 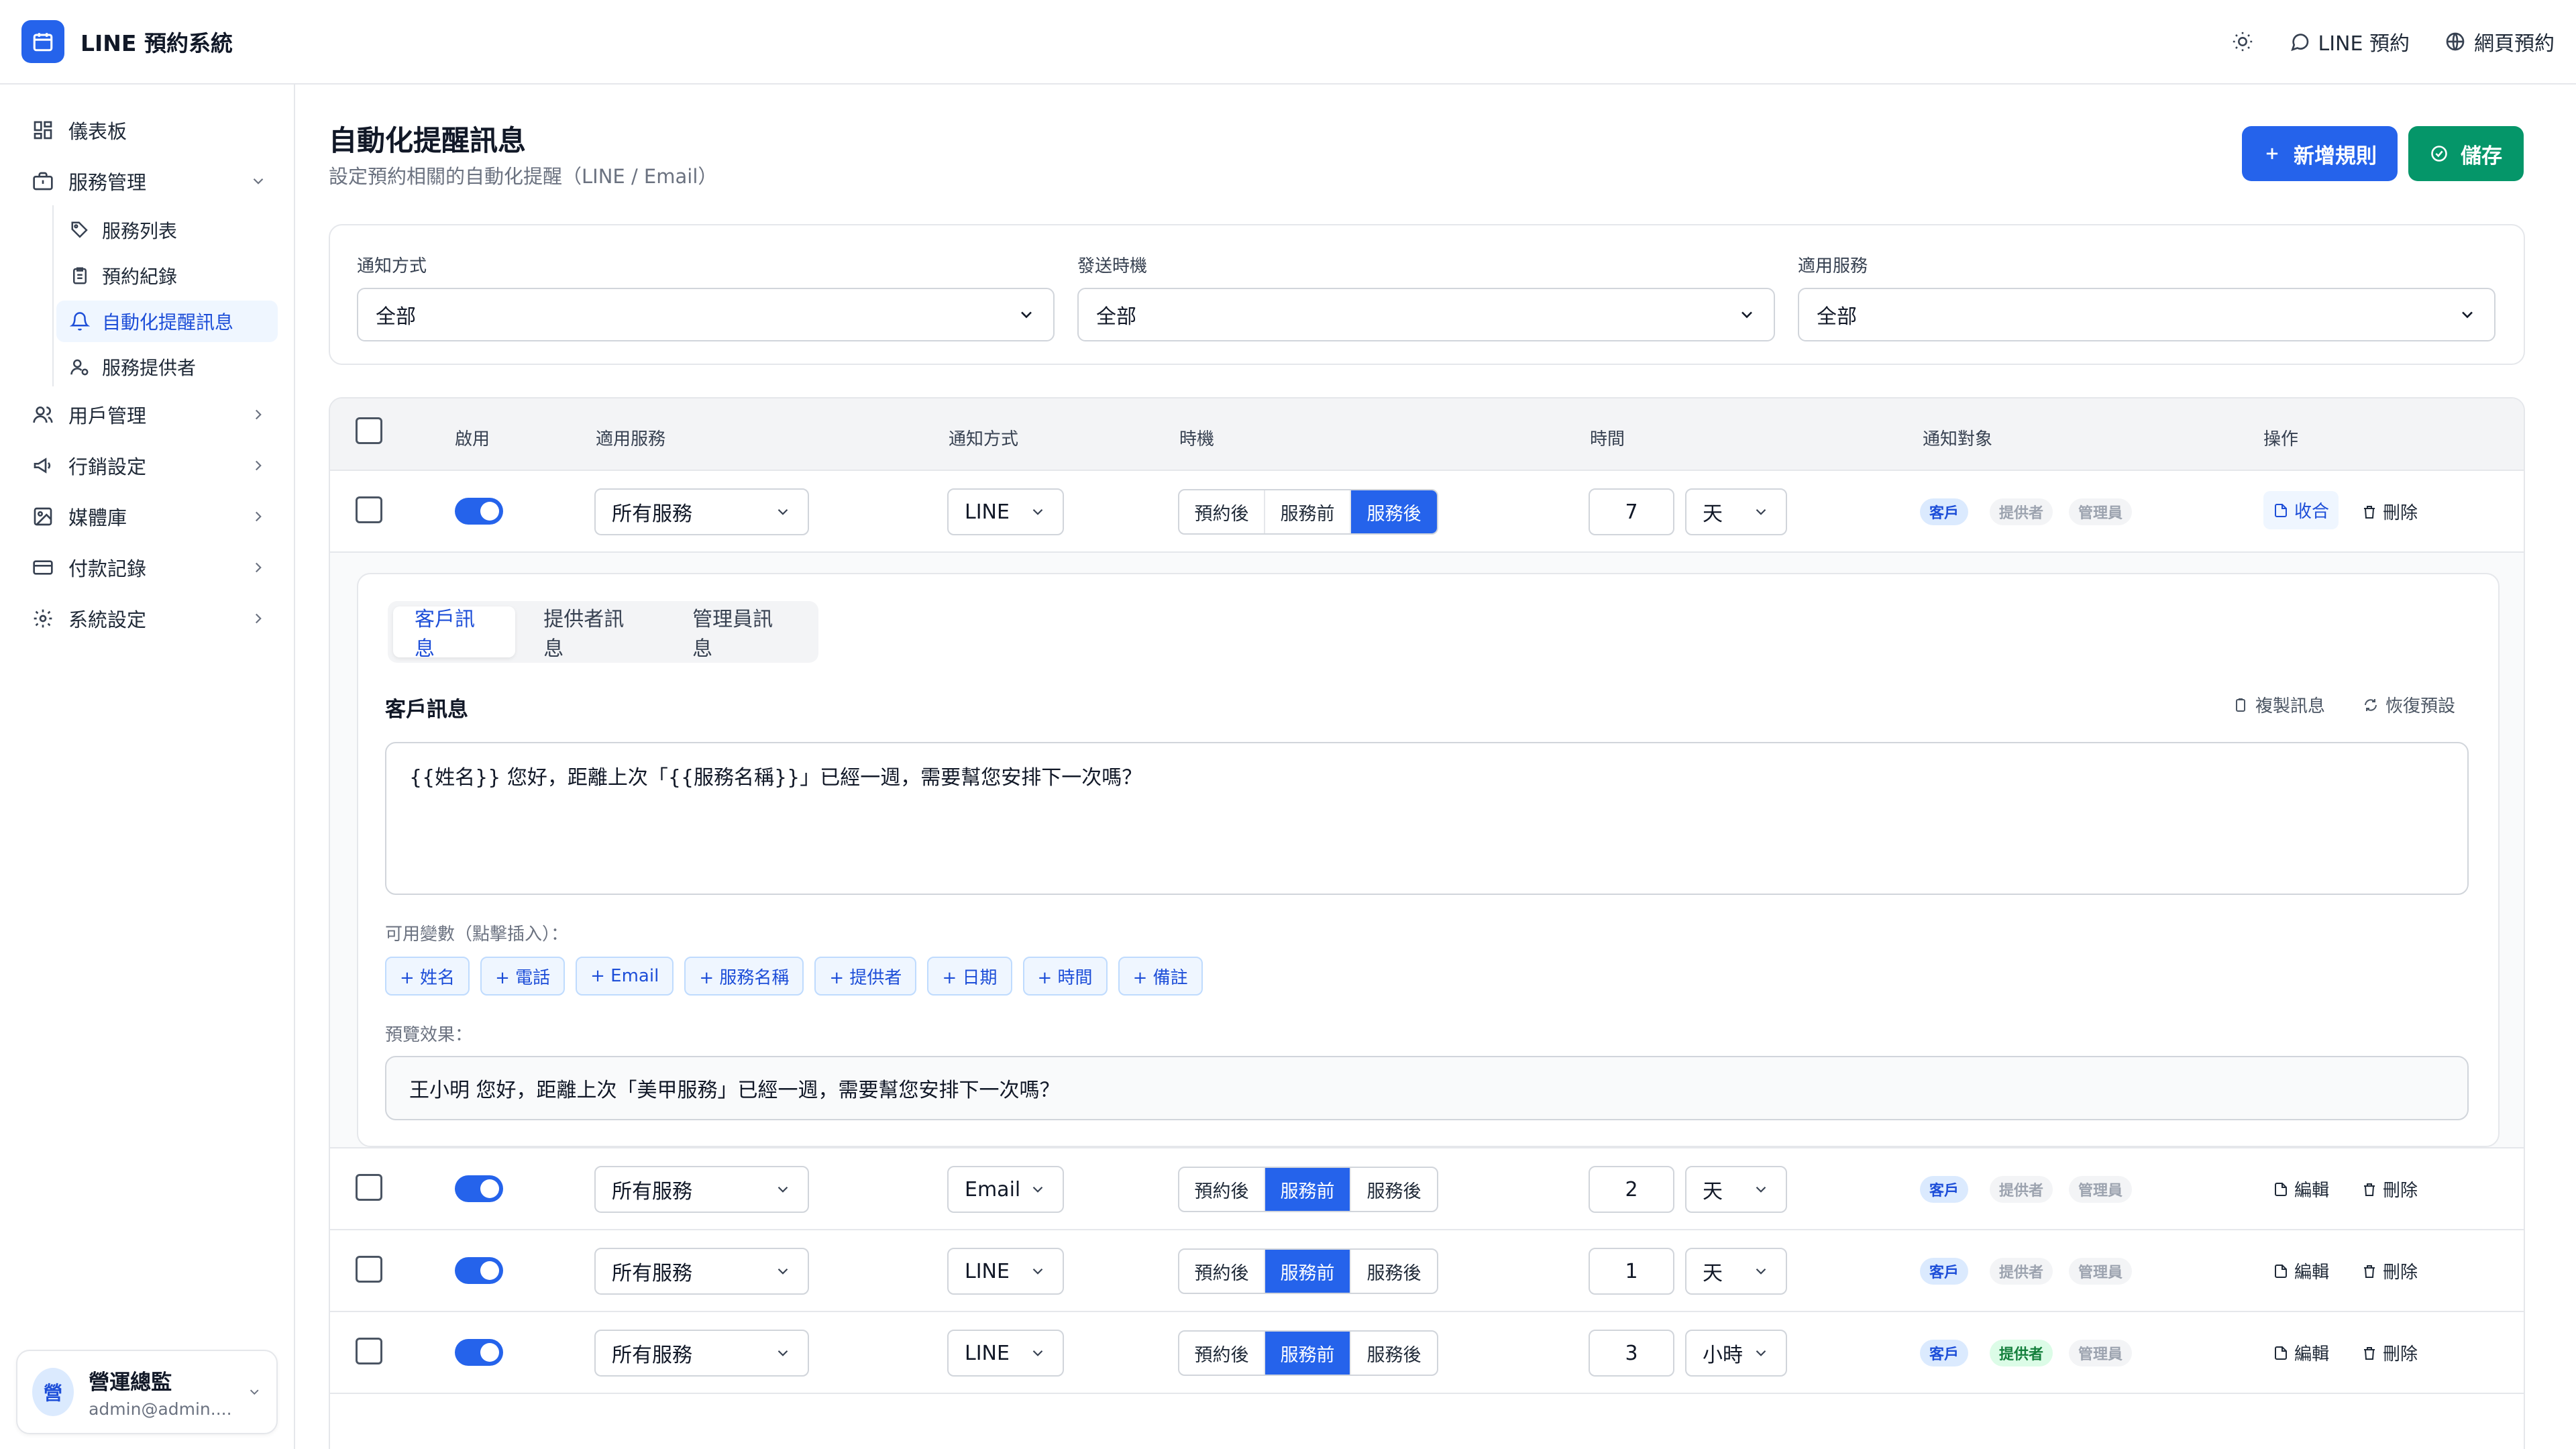 What do you see at coordinates (43, 516) in the screenshot?
I see `image-icon` at bounding box center [43, 516].